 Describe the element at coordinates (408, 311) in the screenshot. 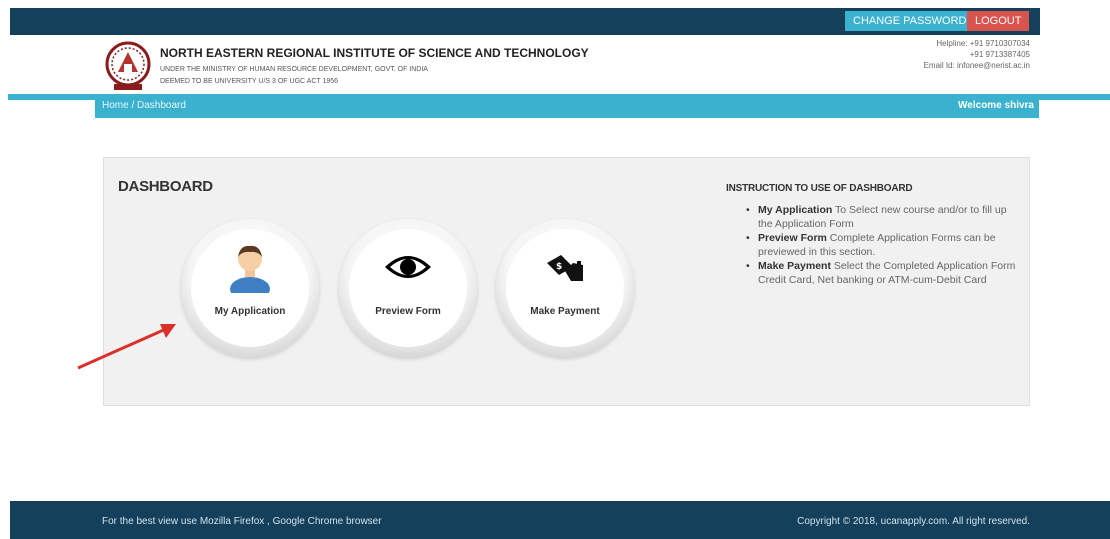

I see `preview-form-label: Preview Form` at that location.